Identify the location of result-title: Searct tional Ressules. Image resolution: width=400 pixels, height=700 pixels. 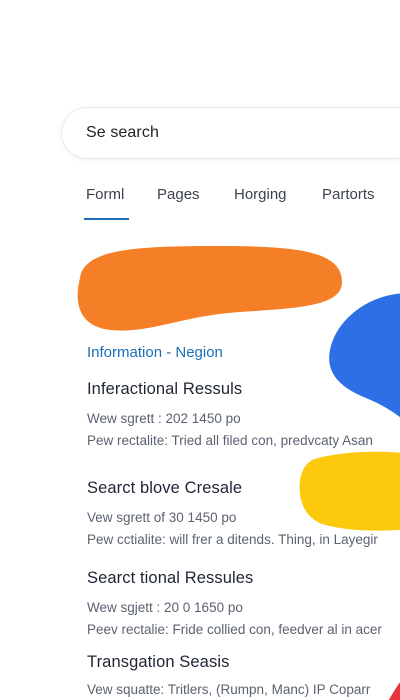
(243, 578).